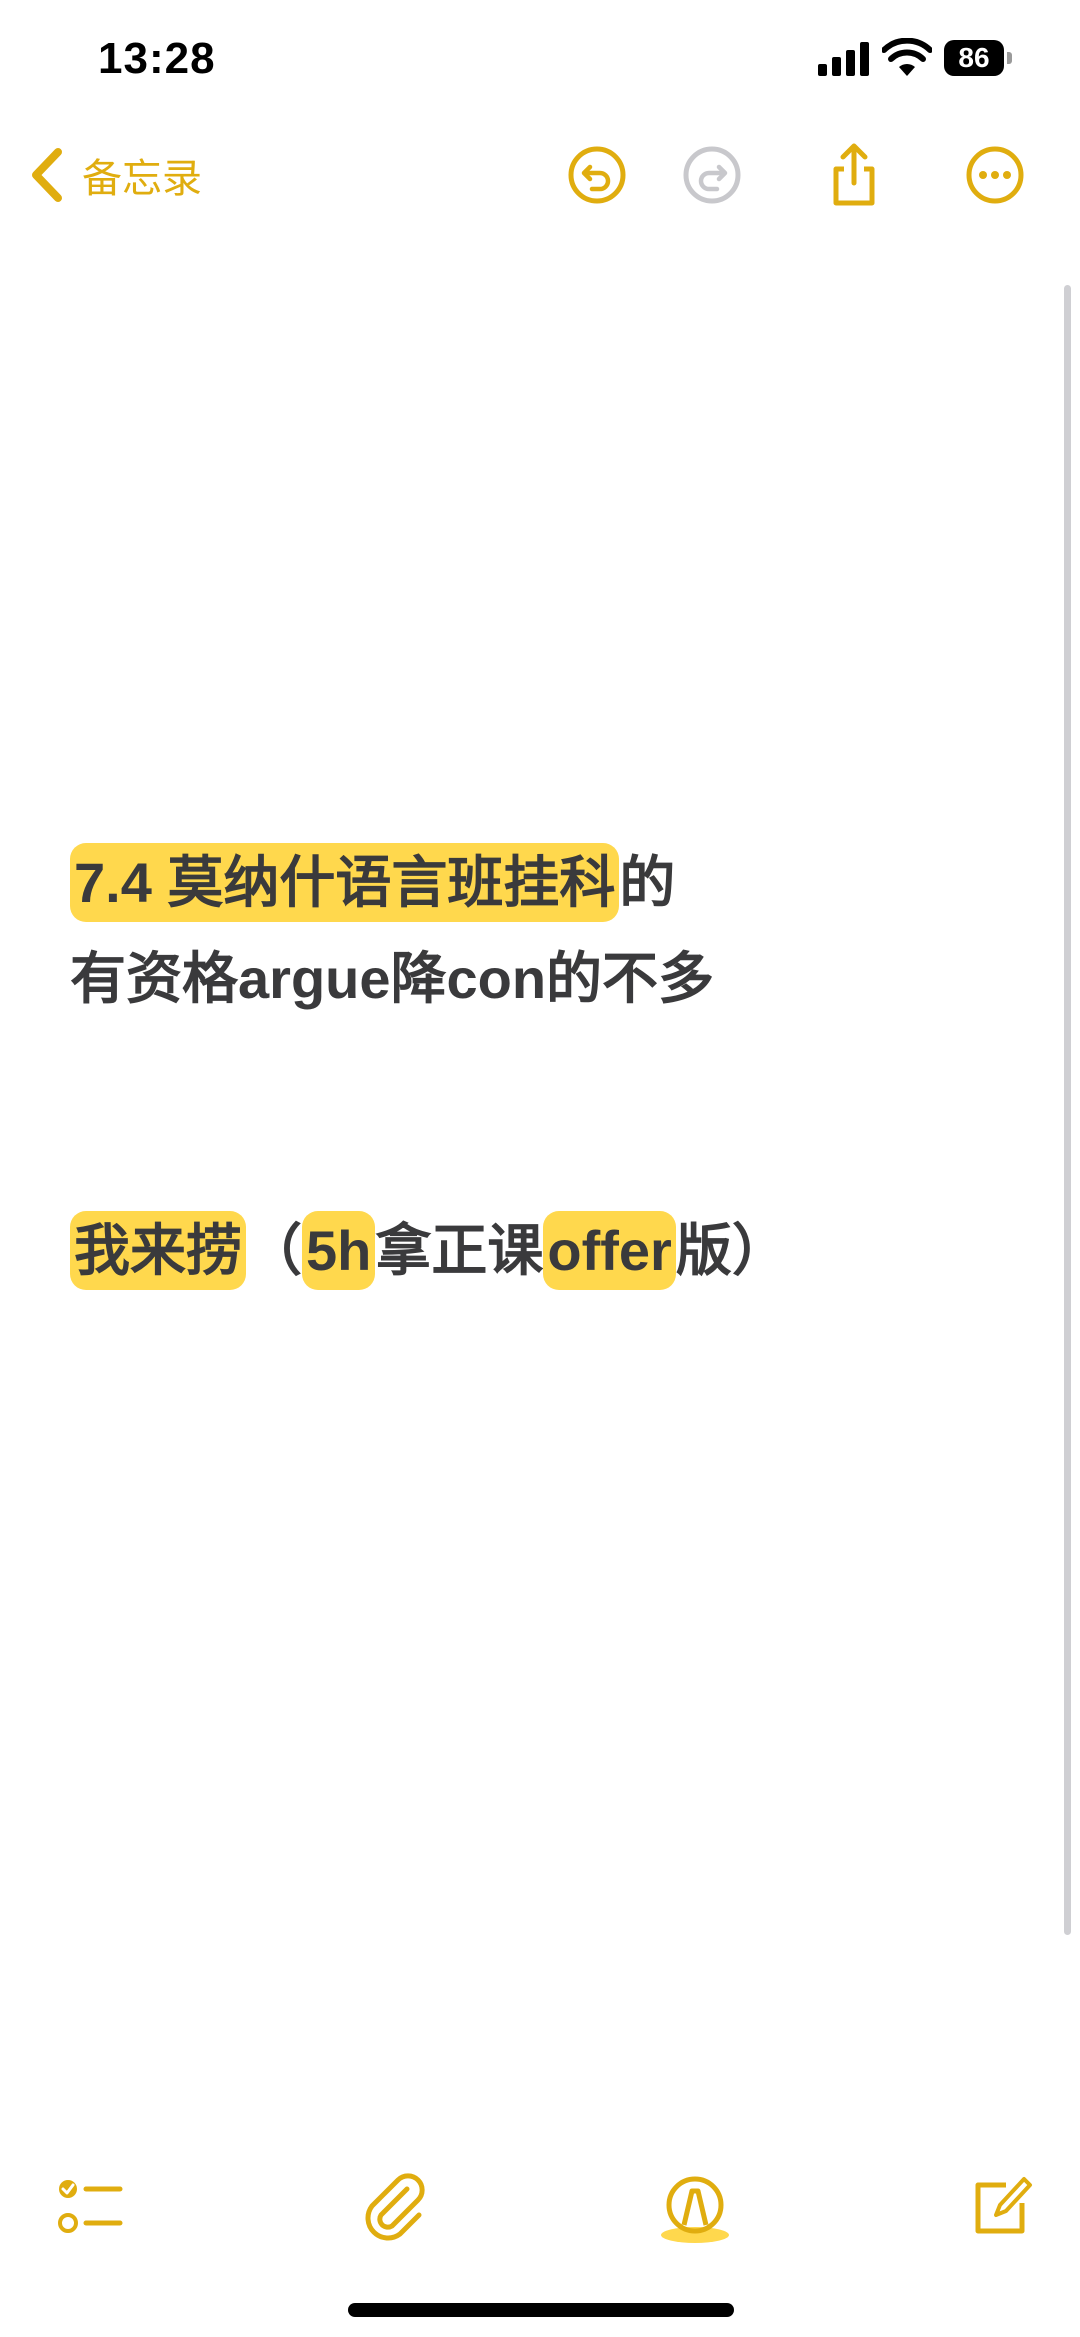 The width and height of the screenshot is (1080, 2337). What do you see at coordinates (142, 179) in the screenshot?
I see `back-label: 备忘录` at bounding box center [142, 179].